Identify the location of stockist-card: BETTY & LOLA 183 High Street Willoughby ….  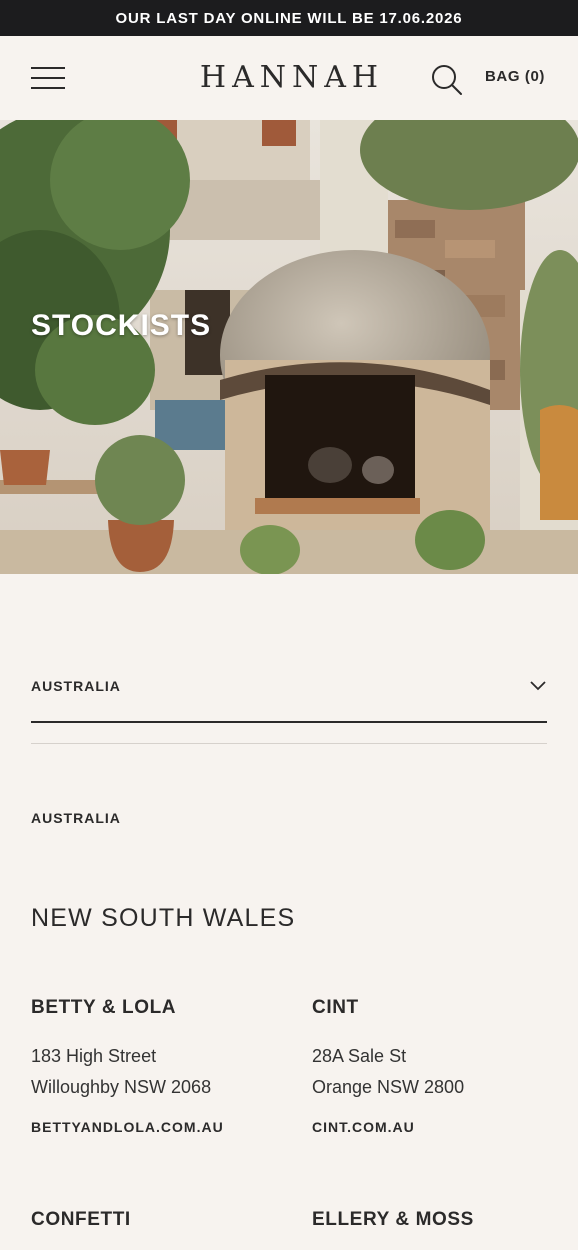
(151, 1066).